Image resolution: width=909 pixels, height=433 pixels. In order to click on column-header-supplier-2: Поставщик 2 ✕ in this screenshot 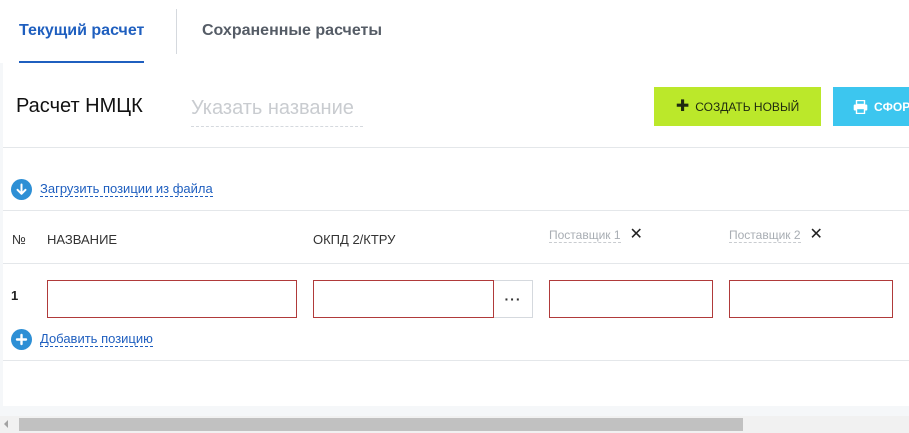, I will do `click(776, 235)`.